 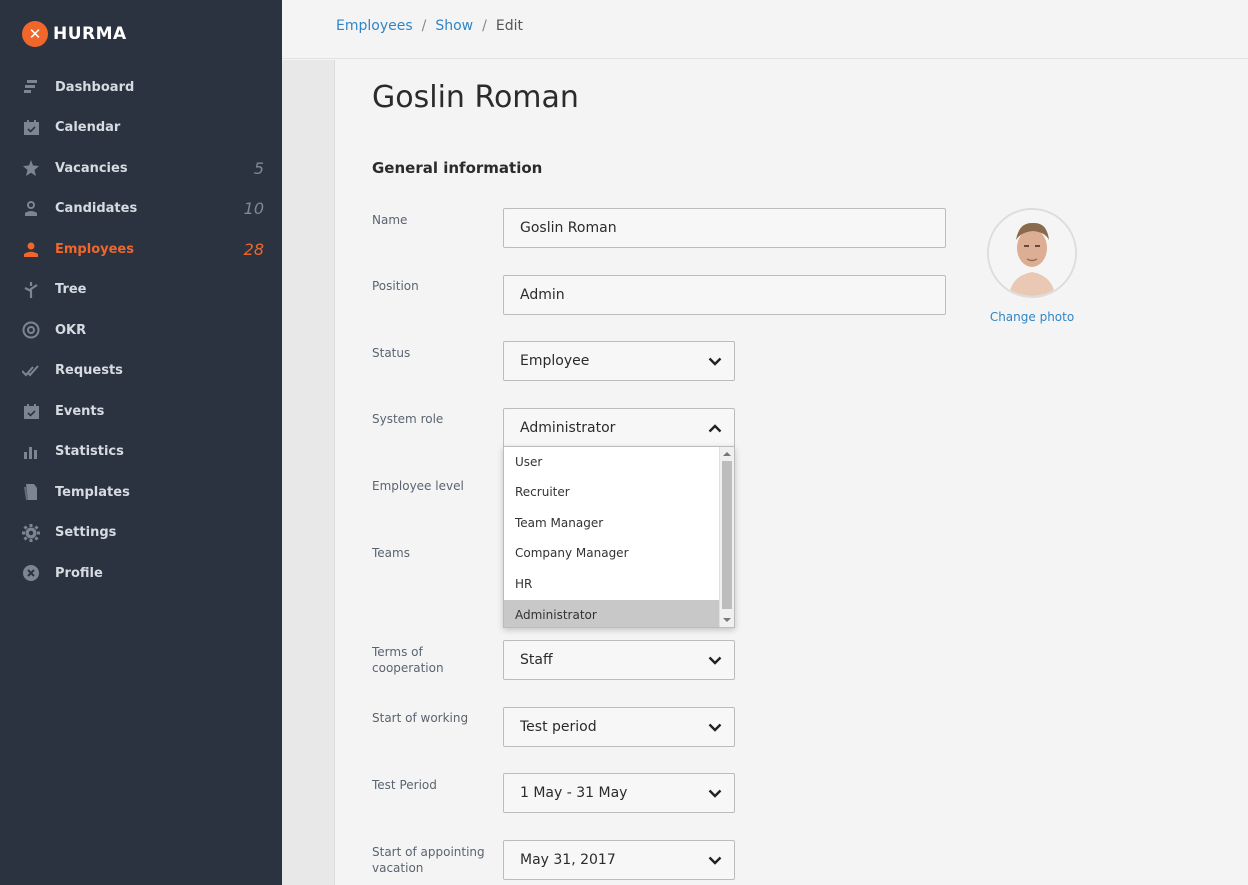 I want to click on top-bar: Employees / Show / Edit, so click(x=765, y=29).